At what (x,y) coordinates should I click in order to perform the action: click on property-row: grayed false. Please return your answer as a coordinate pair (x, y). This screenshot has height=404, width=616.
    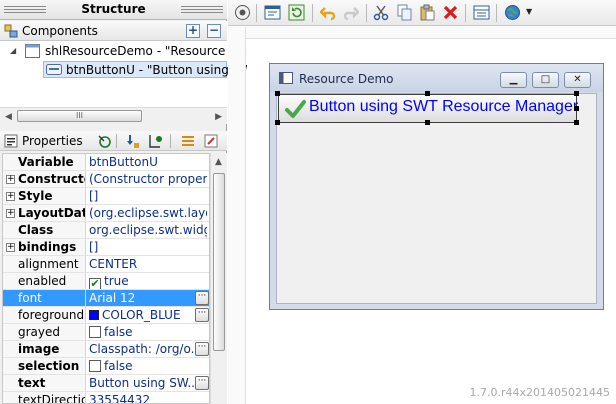
    Looking at the image, I should click on (106, 332).